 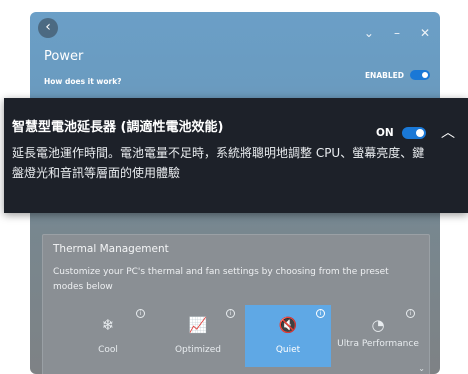 What do you see at coordinates (108, 336) in the screenshot?
I see `mode-cool: i ❄ Cool` at bounding box center [108, 336].